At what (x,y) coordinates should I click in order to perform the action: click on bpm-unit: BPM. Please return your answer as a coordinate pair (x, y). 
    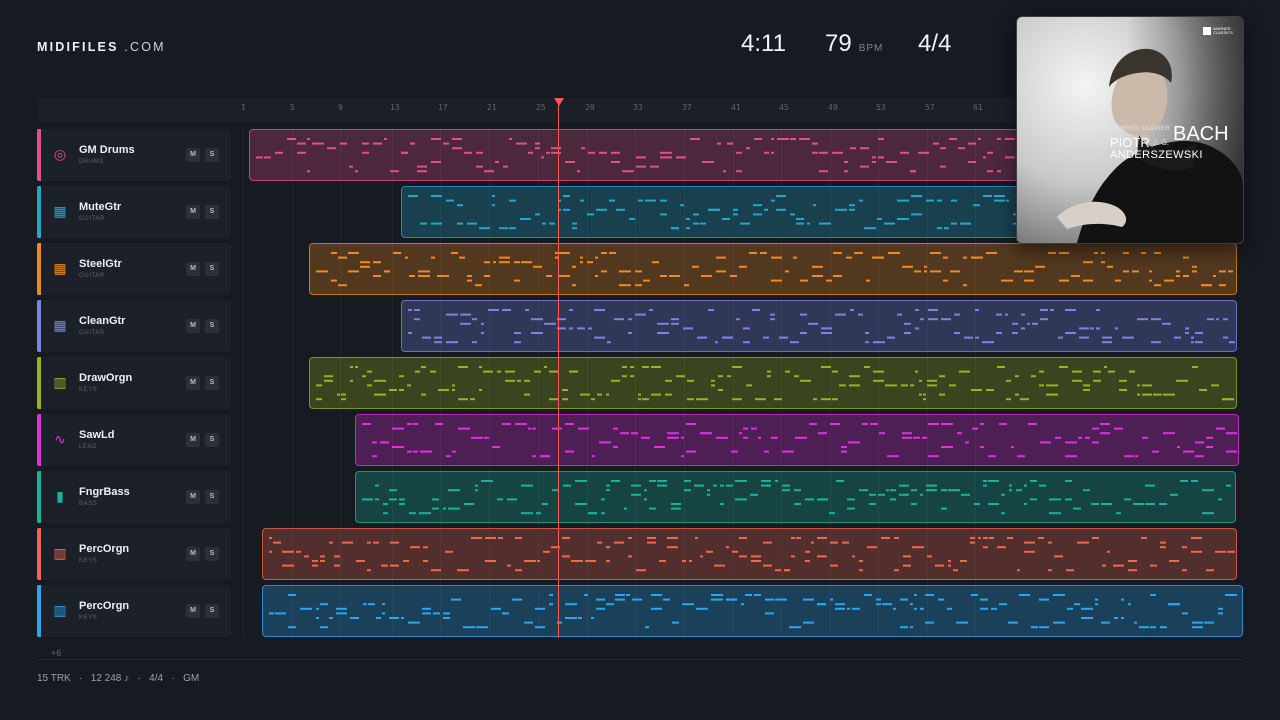
    Looking at the image, I should click on (871, 48).